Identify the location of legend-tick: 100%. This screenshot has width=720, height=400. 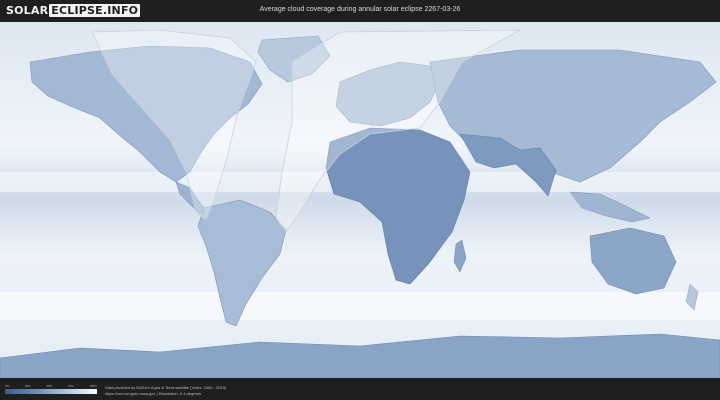
(93, 386).